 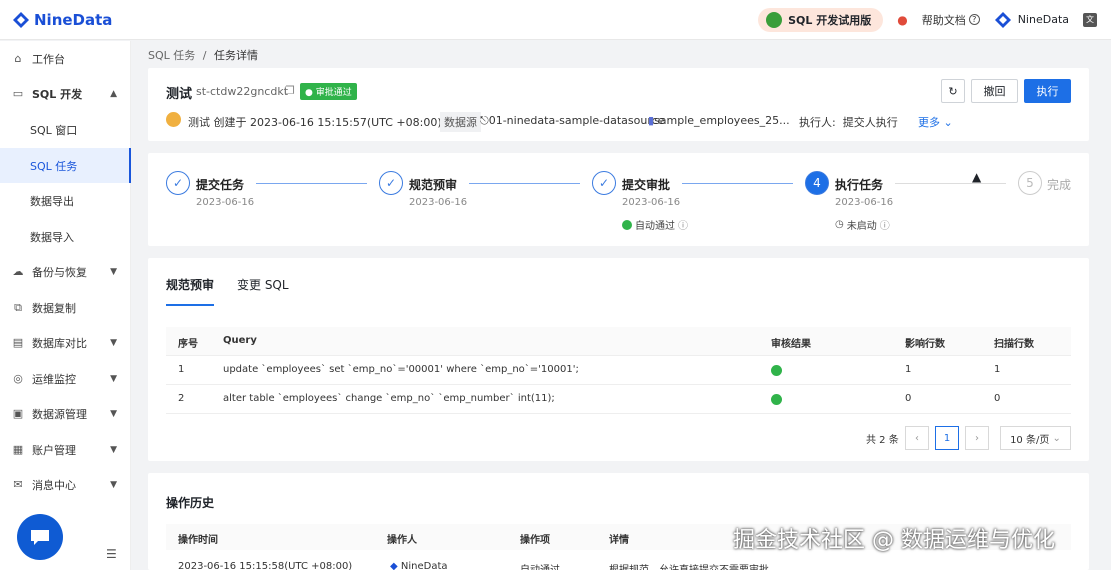 What do you see at coordinates (48, 59) in the screenshot?
I see `sidebar-item-label: 工作台` at bounding box center [48, 59].